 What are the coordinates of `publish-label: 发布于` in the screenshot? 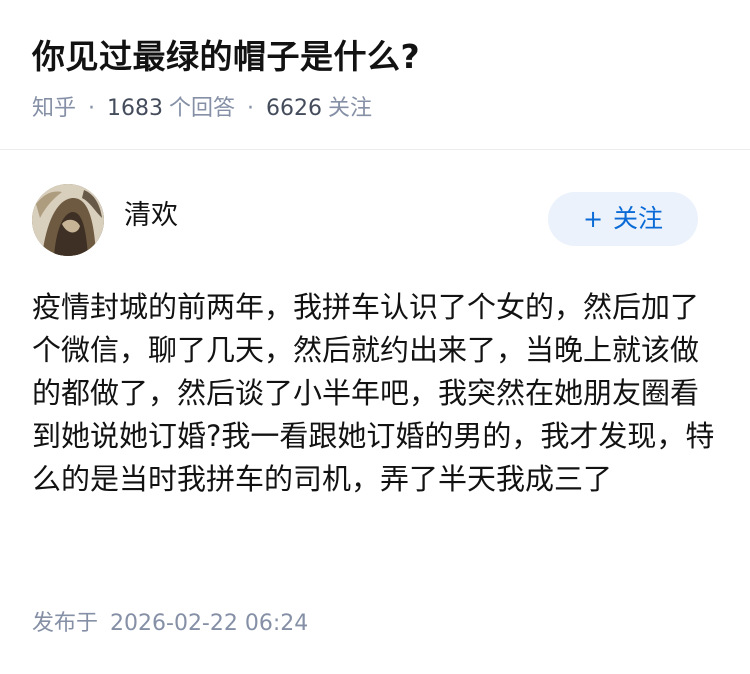 It's located at (65, 623).